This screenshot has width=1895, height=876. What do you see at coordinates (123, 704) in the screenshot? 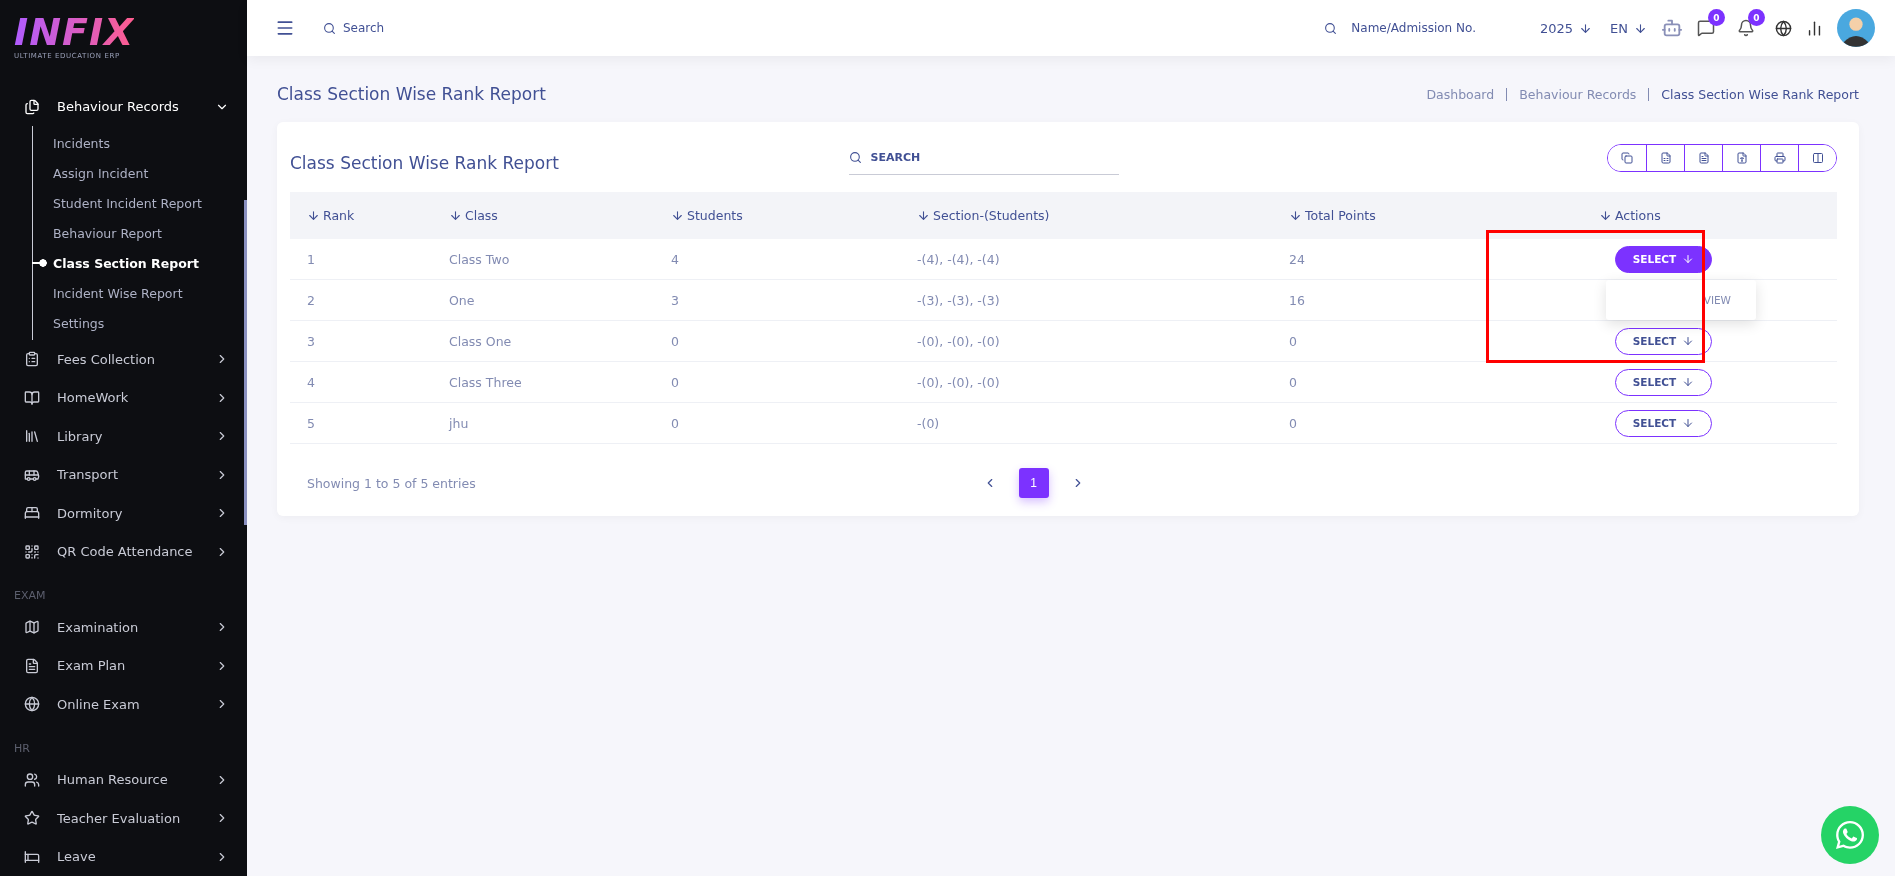
I see `sidebar-item: Online Exam` at bounding box center [123, 704].